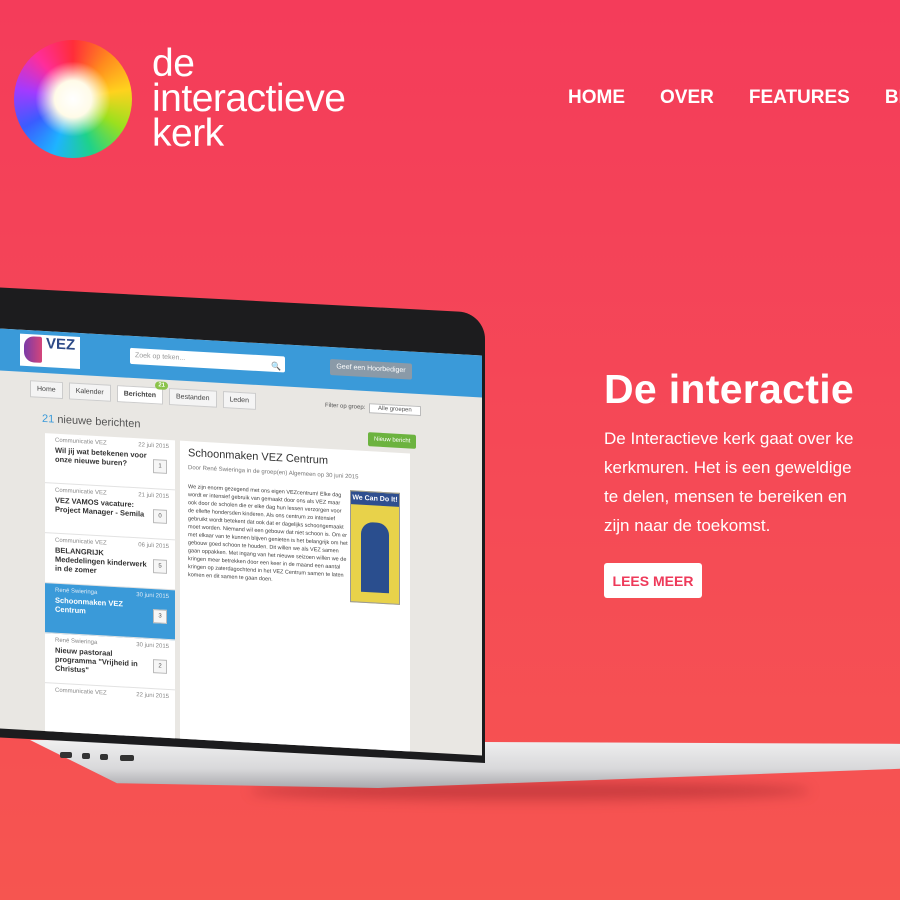  I want to click on item-date: 22 juni 2015, so click(152, 696).